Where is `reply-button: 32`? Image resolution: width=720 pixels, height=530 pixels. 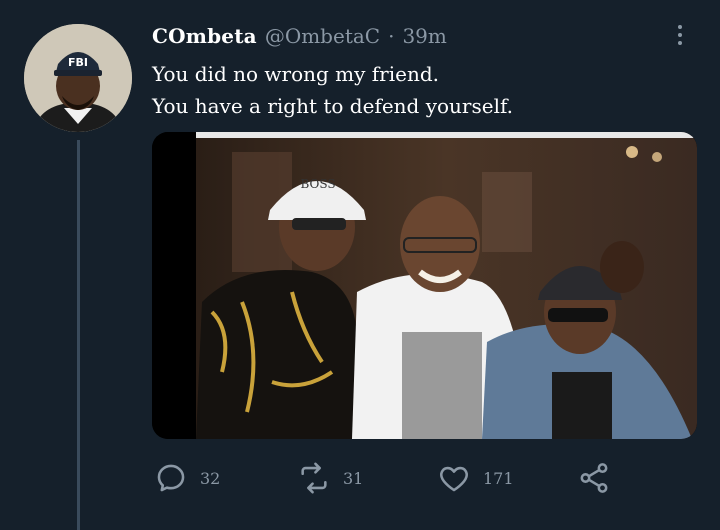
reply-button: 32 is located at coordinates (187, 478).